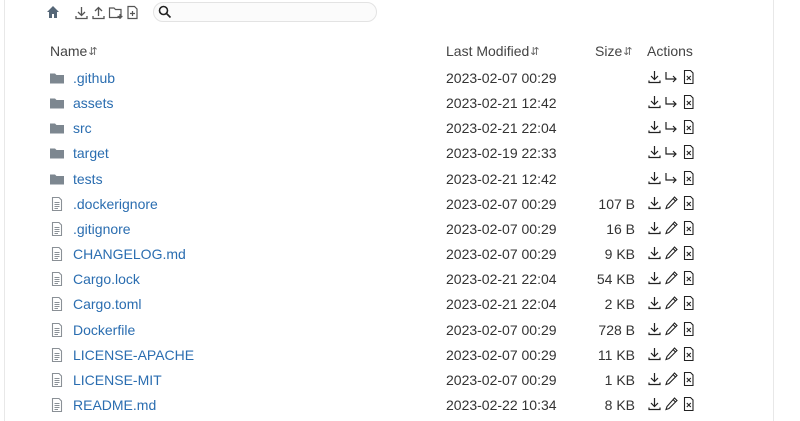 This screenshot has height=421, width=800. Describe the element at coordinates (389, 103) in the screenshot. I see `folder-row: assets 2023-02-21 12:42` at that location.